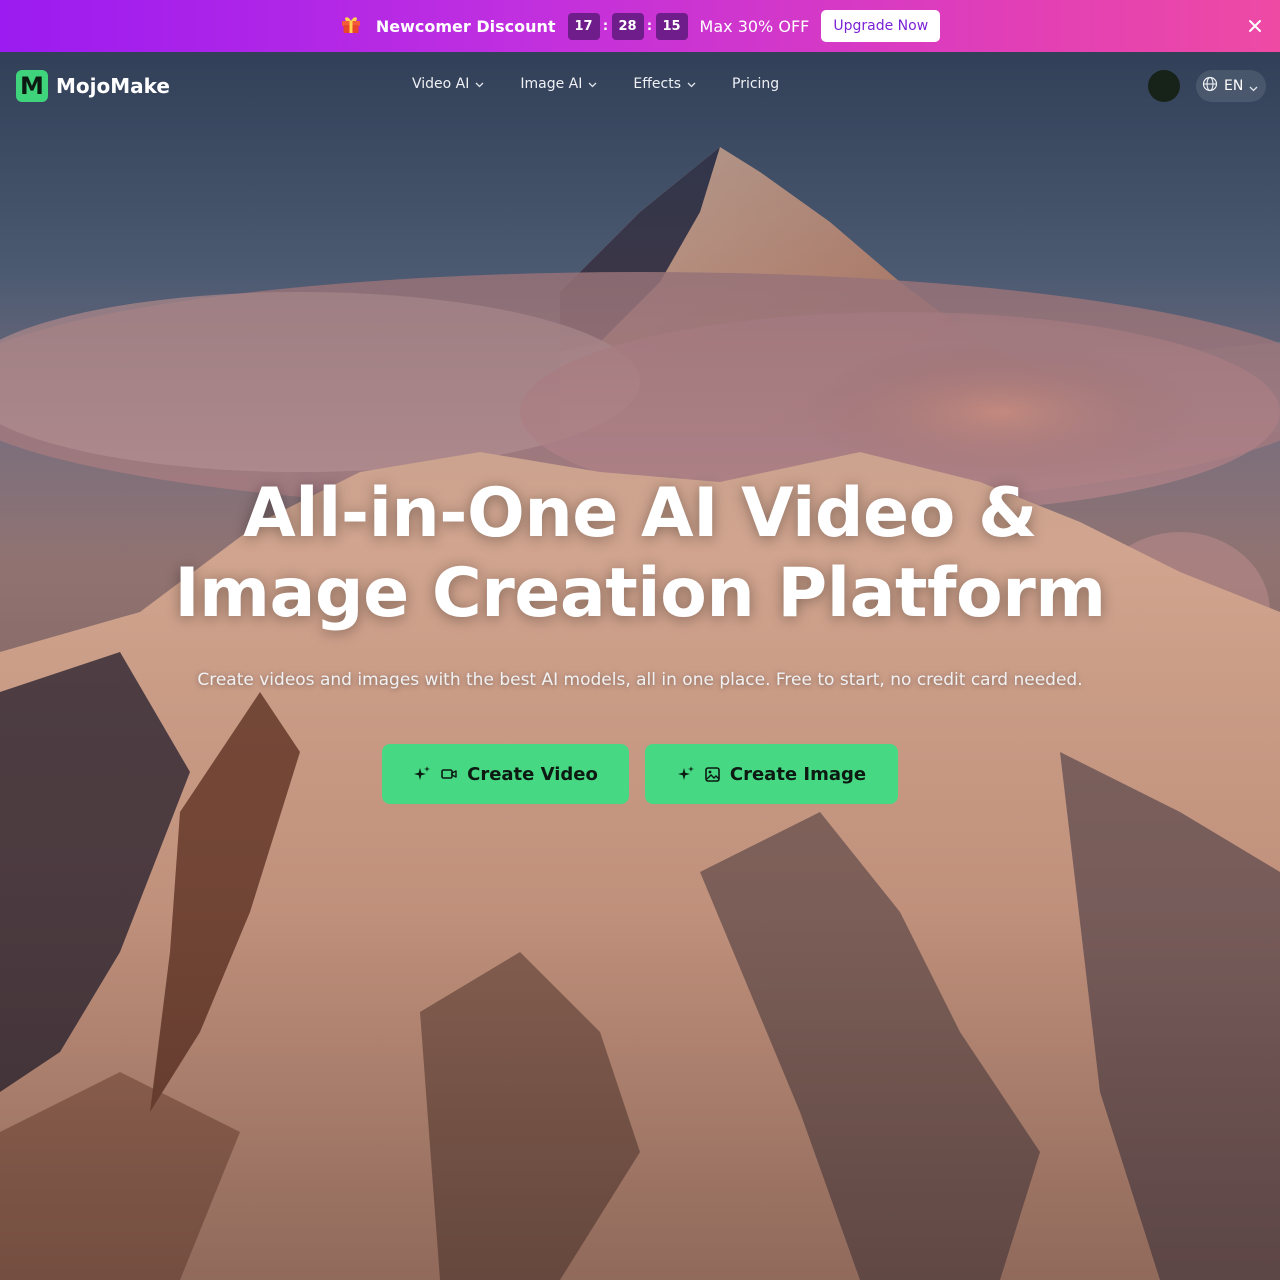 The image size is (1280, 1280). Describe the element at coordinates (1210, 86) in the screenshot. I see `globe-icon` at that location.